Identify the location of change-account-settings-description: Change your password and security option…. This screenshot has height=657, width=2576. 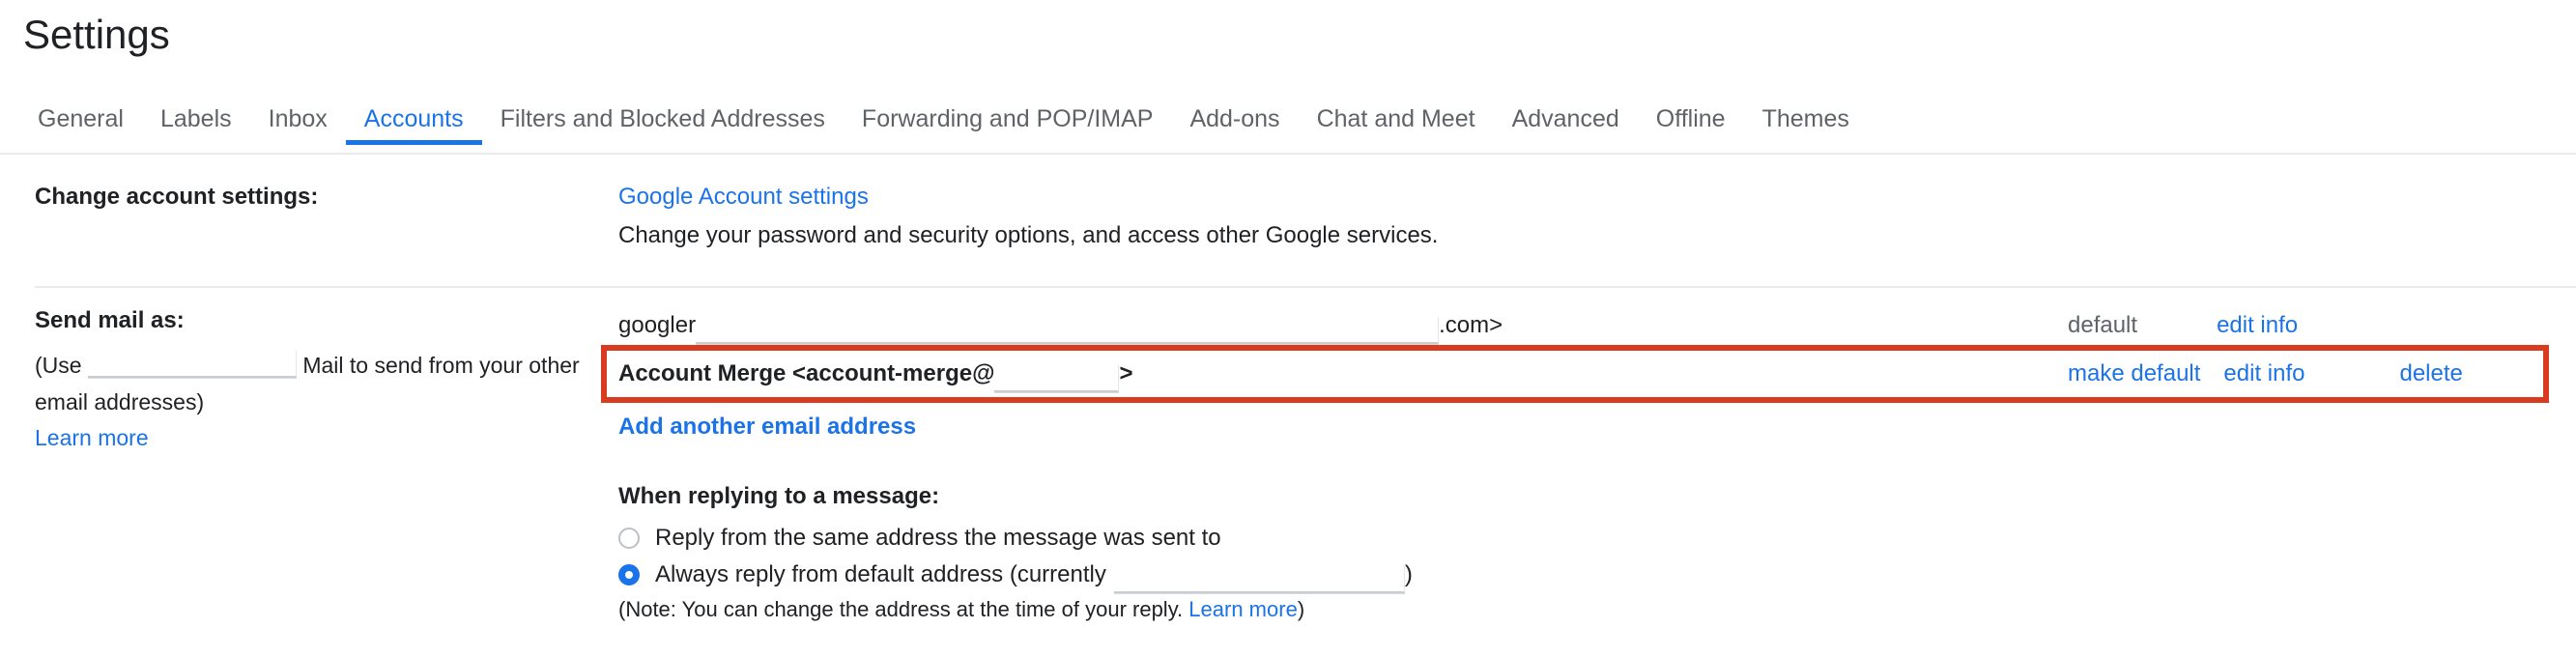
(1028, 235).